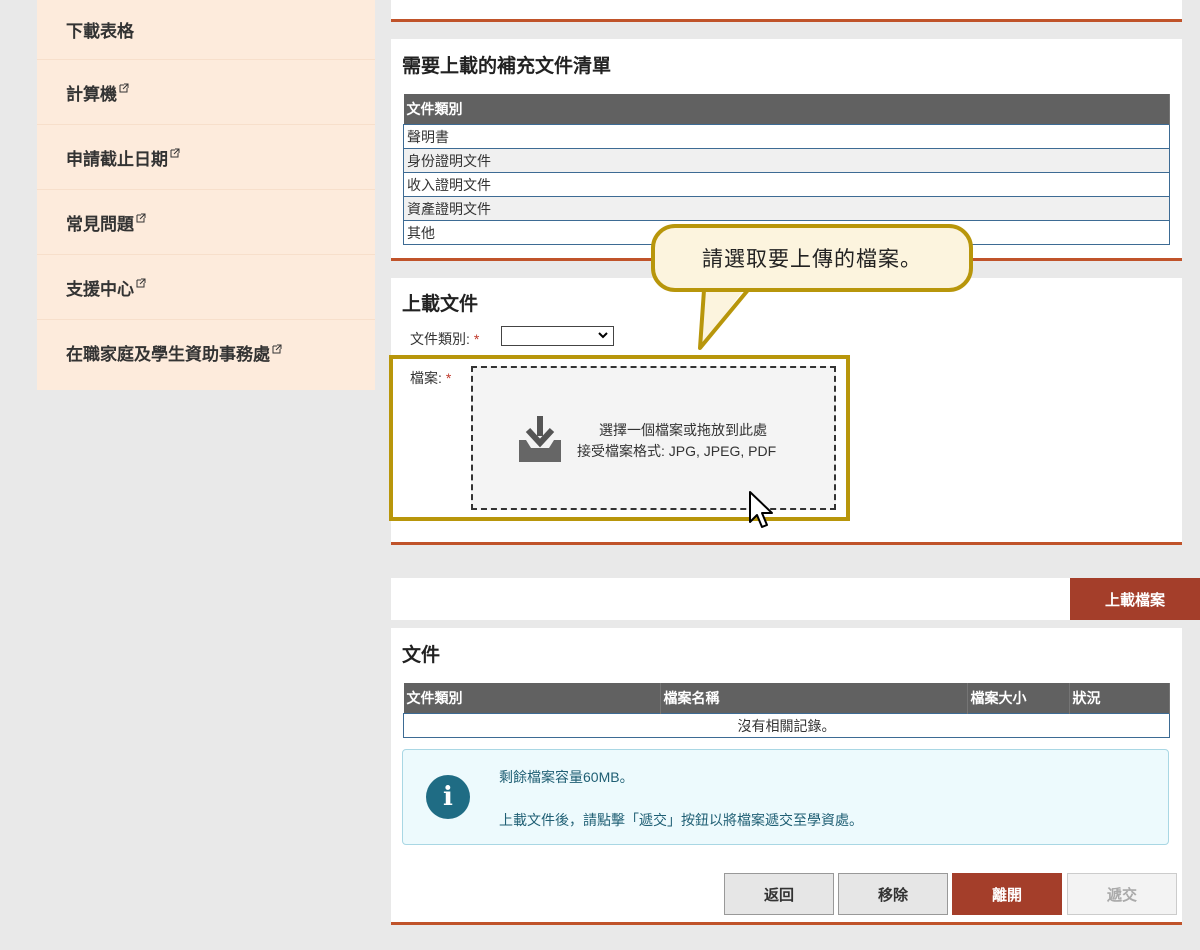  I want to click on tooltip-text: 請選取要上傳的檔案。, so click(812, 259).